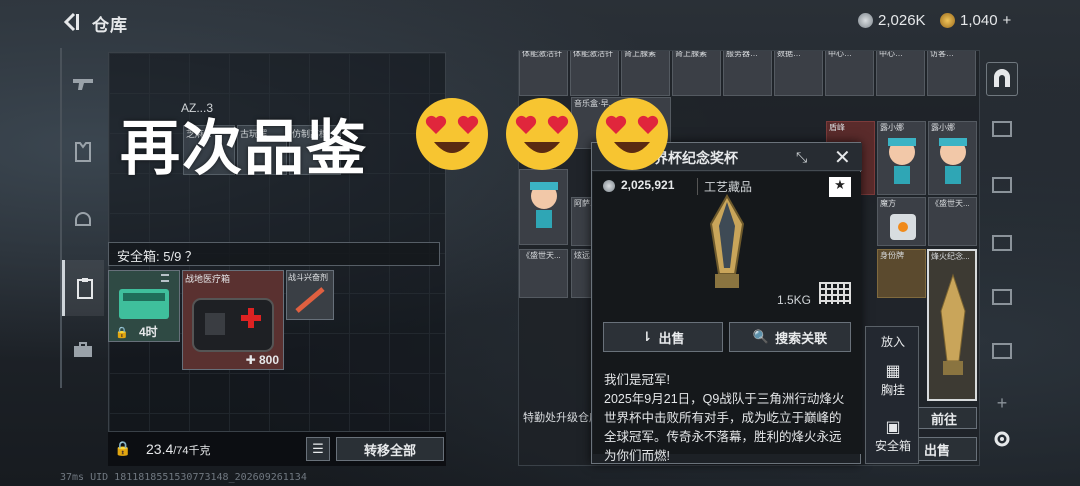 The image size is (1080, 486). What do you see at coordinates (83, 152) in the screenshot?
I see `nav-armor` at bounding box center [83, 152].